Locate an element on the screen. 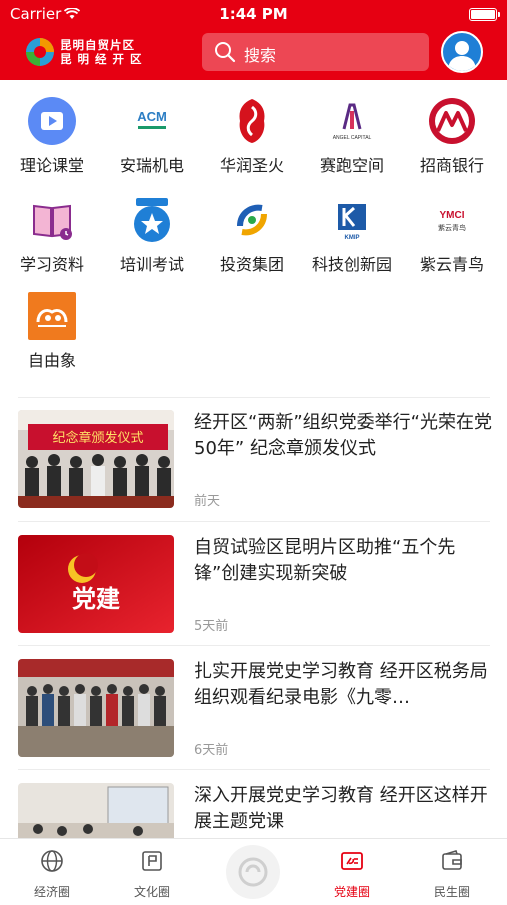 The image size is (507, 905). grid-item-huarun: 华润圣火 is located at coordinates (252, 142).